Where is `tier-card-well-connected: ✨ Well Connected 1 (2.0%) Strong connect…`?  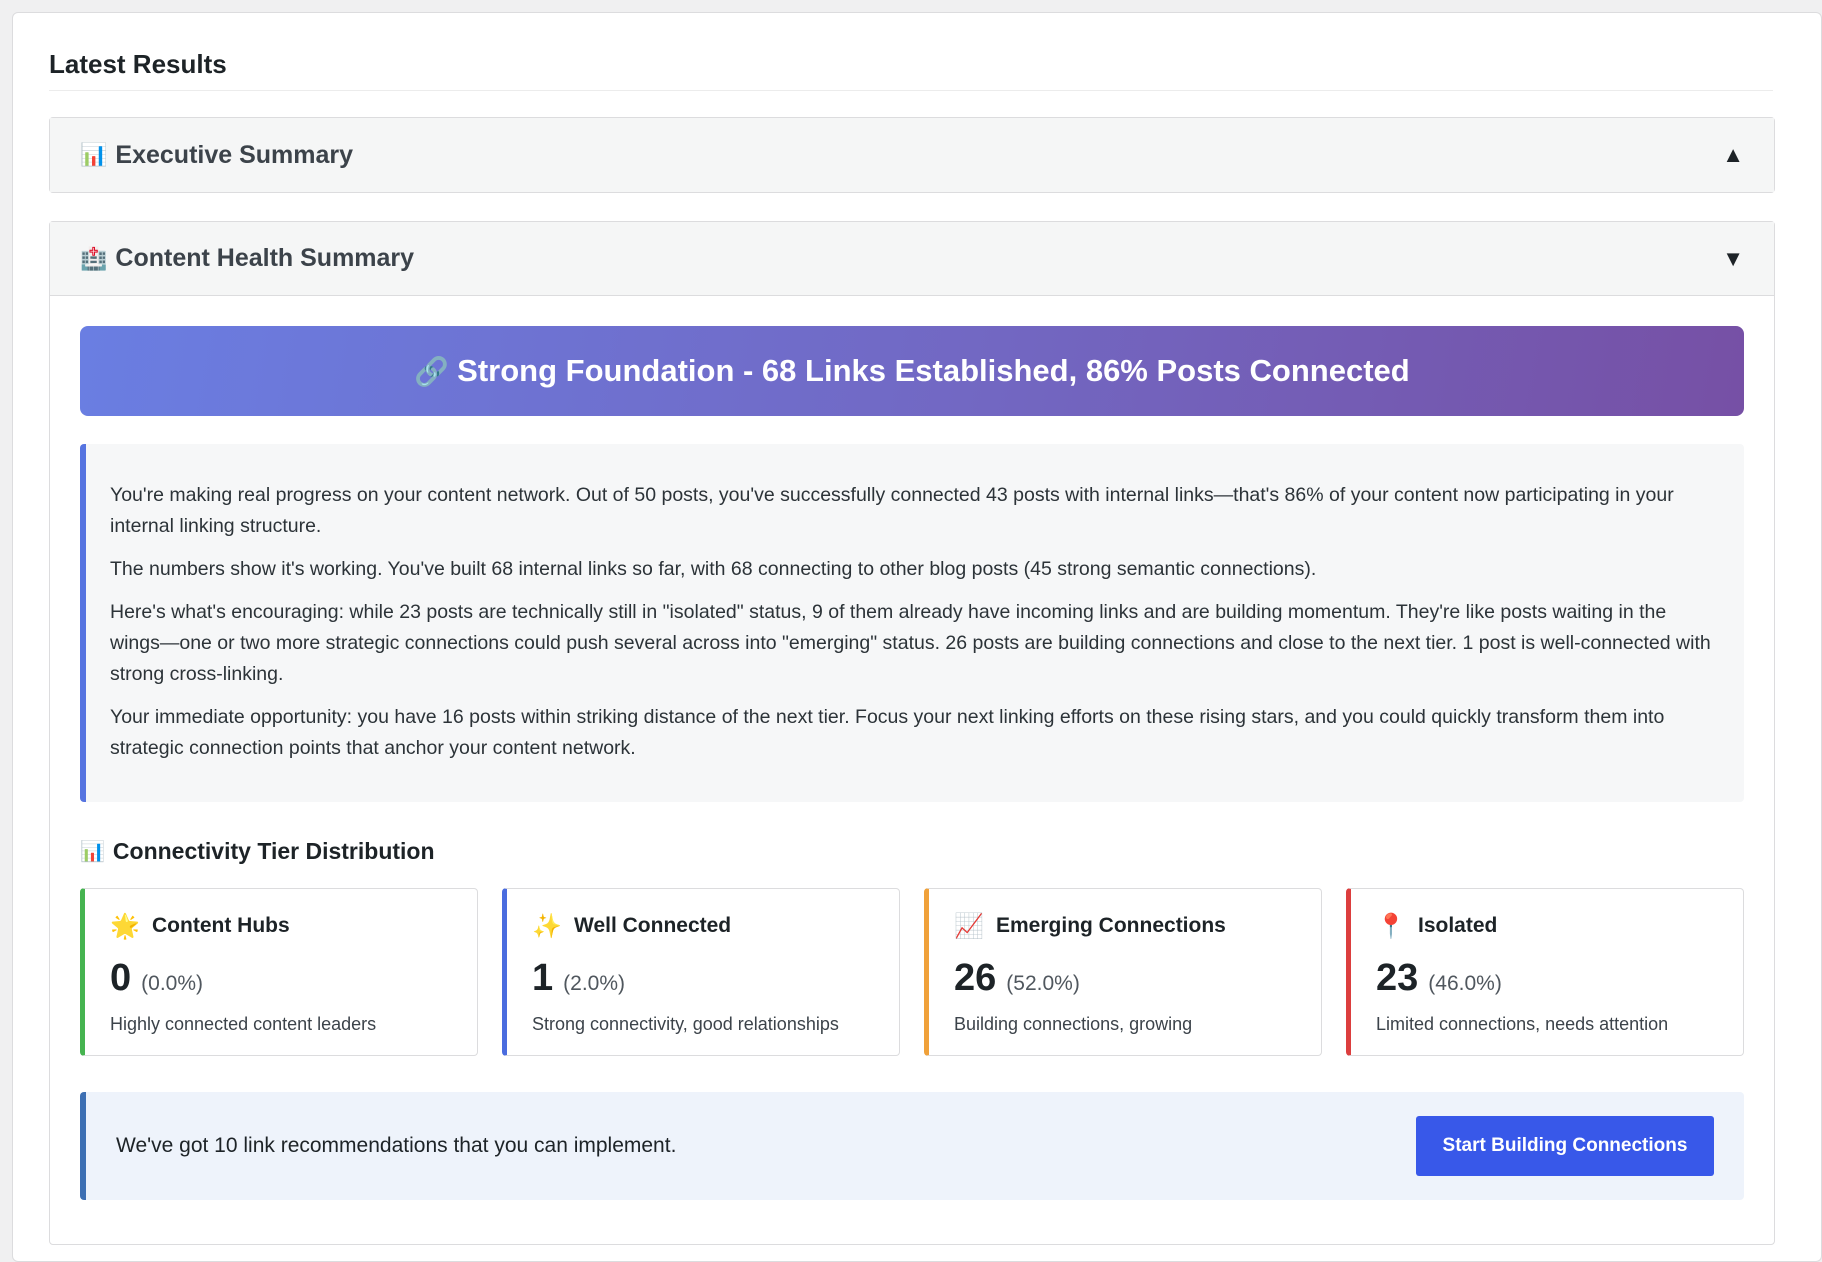 tier-card-well-connected: ✨ Well Connected 1 (2.0%) Strong connect… is located at coordinates (701, 972).